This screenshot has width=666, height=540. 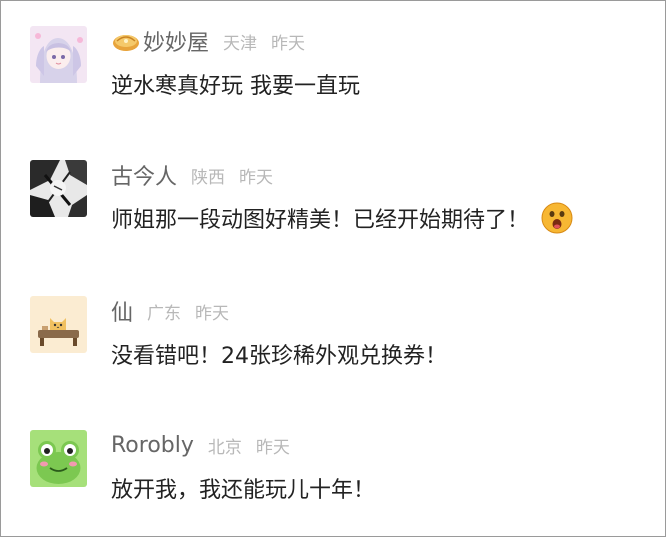 I want to click on comment-text: 没看错吧！24张珍稀外观兑换券！, so click(x=279, y=354).